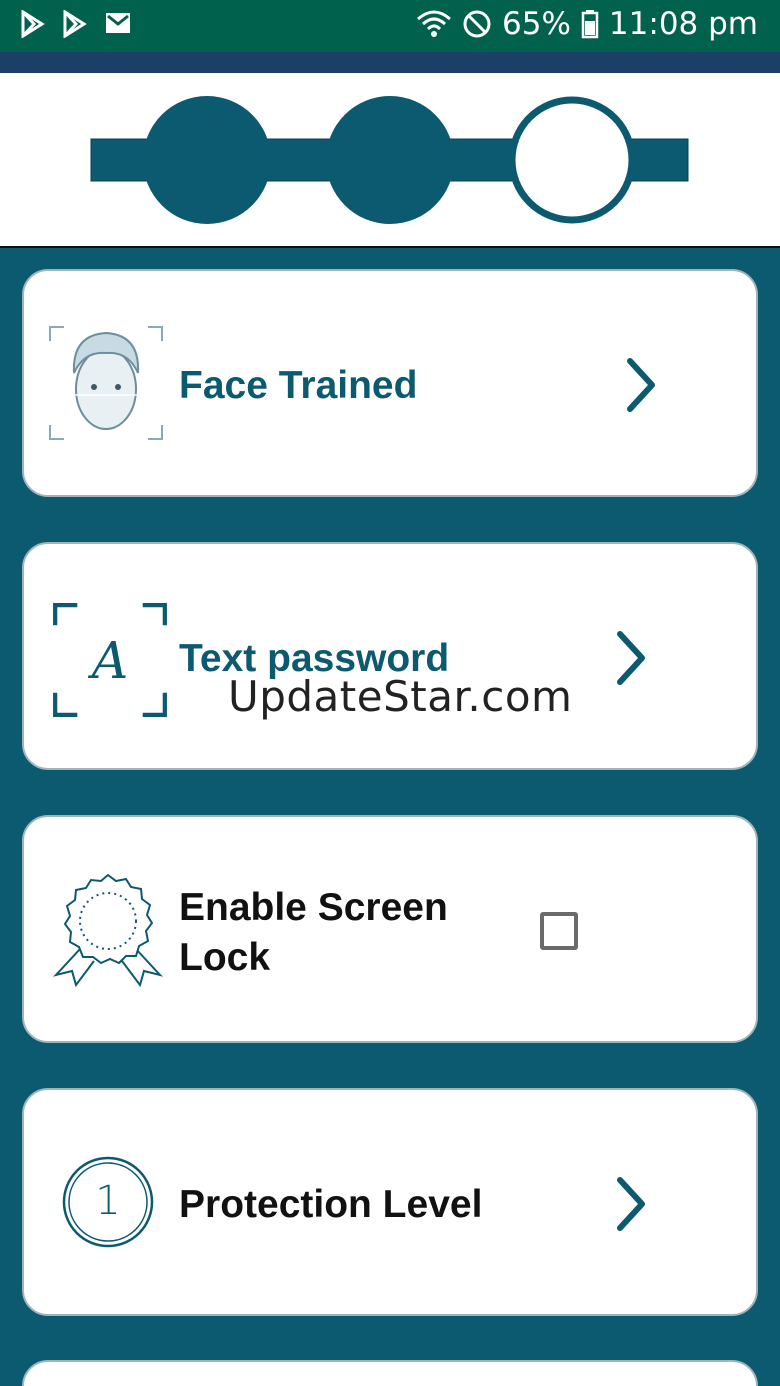 Image resolution: width=780 pixels, height=1386 pixels. Describe the element at coordinates (477, 24) in the screenshot. I see `do-not-disturb-icon` at that location.